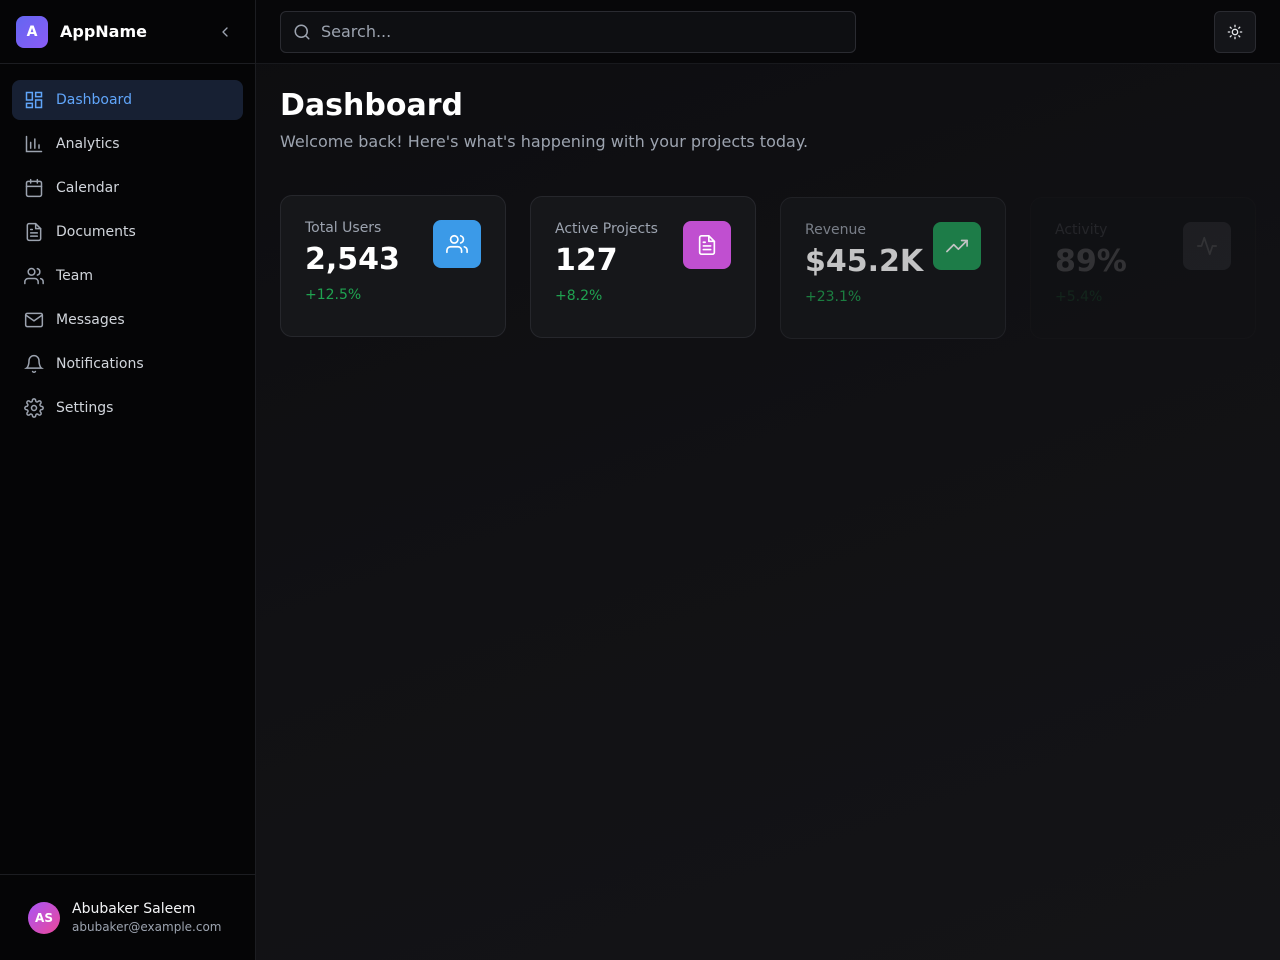 This screenshot has width=1280, height=960. Describe the element at coordinates (393, 266) in the screenshot. I see `stat-card-total-users: Total Users 2,543 +12.5%` at that location.